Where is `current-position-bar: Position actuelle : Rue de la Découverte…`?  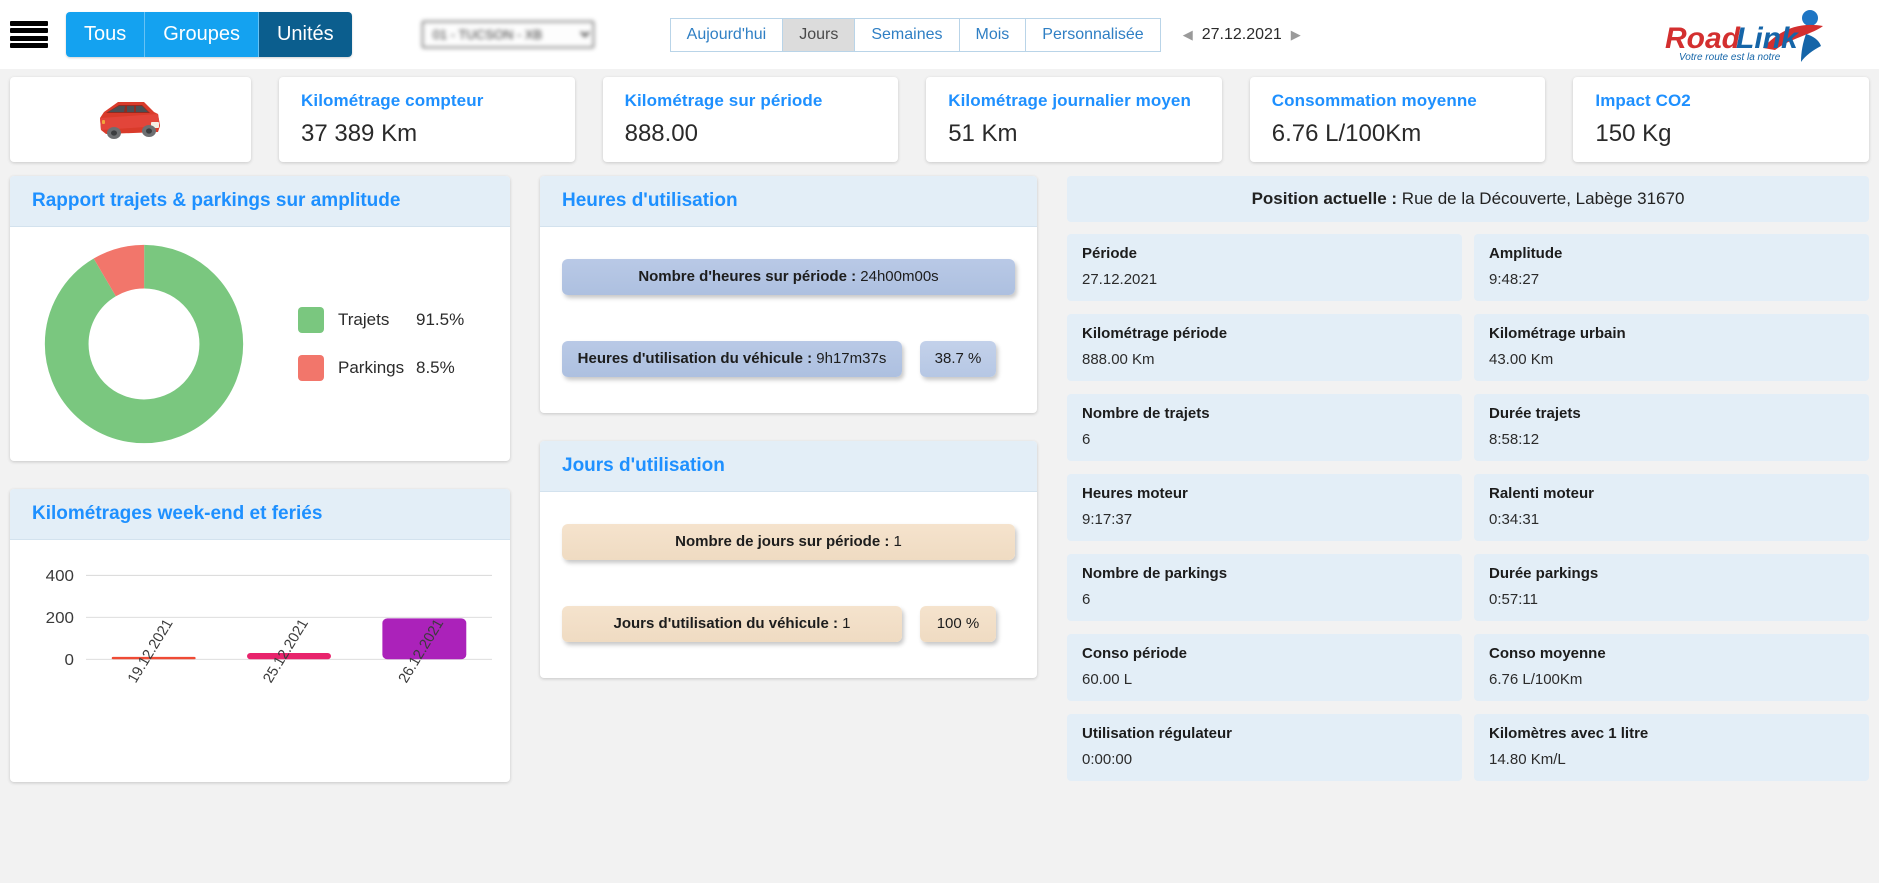
current-position-bar: Position actuelle : Rue de la Découverte… is located at coordinates (1468, 199).